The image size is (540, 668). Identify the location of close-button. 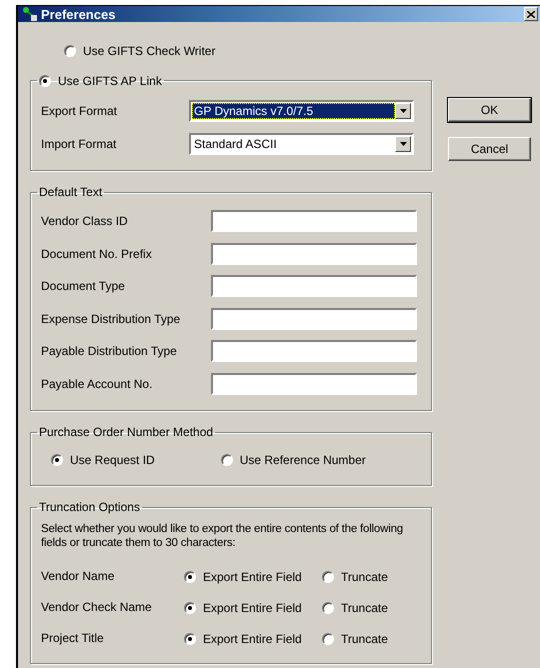
(531, 14).